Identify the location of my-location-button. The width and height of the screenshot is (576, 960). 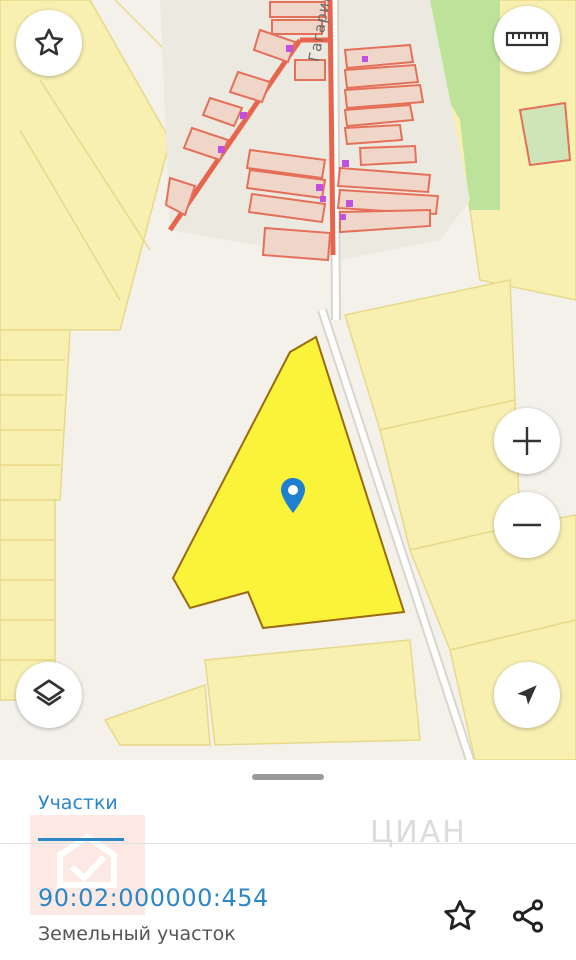
(527, 695).